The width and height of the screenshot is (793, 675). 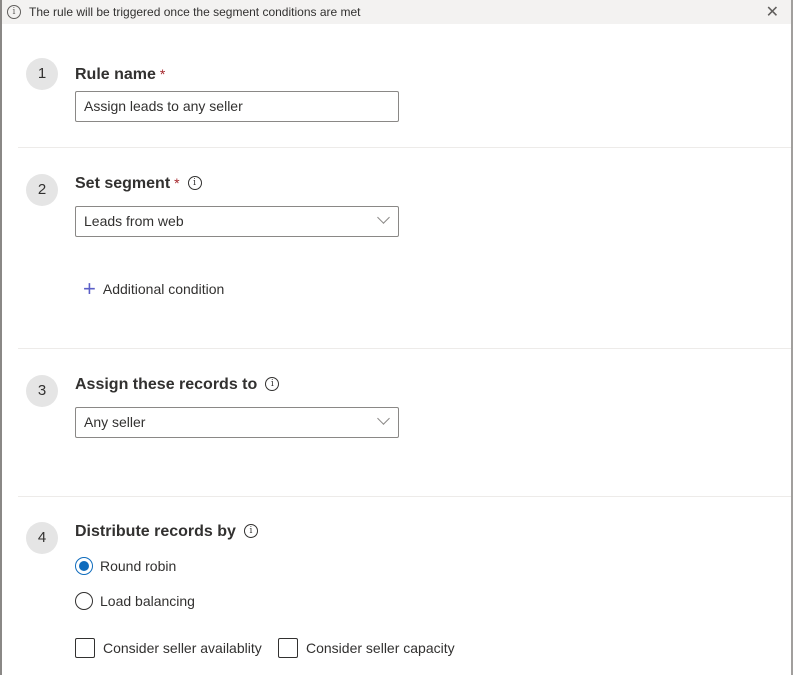 What do you see at coordinates (163, 106) in the screenshot?
I see `rule-name-value: Assign leads to any seller` at bounding box center [163, 106].